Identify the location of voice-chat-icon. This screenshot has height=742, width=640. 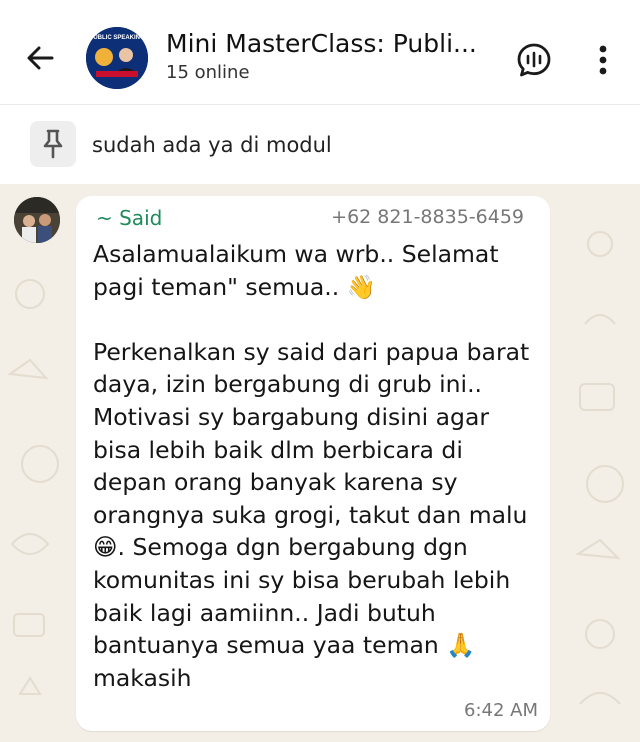
(534, 60).